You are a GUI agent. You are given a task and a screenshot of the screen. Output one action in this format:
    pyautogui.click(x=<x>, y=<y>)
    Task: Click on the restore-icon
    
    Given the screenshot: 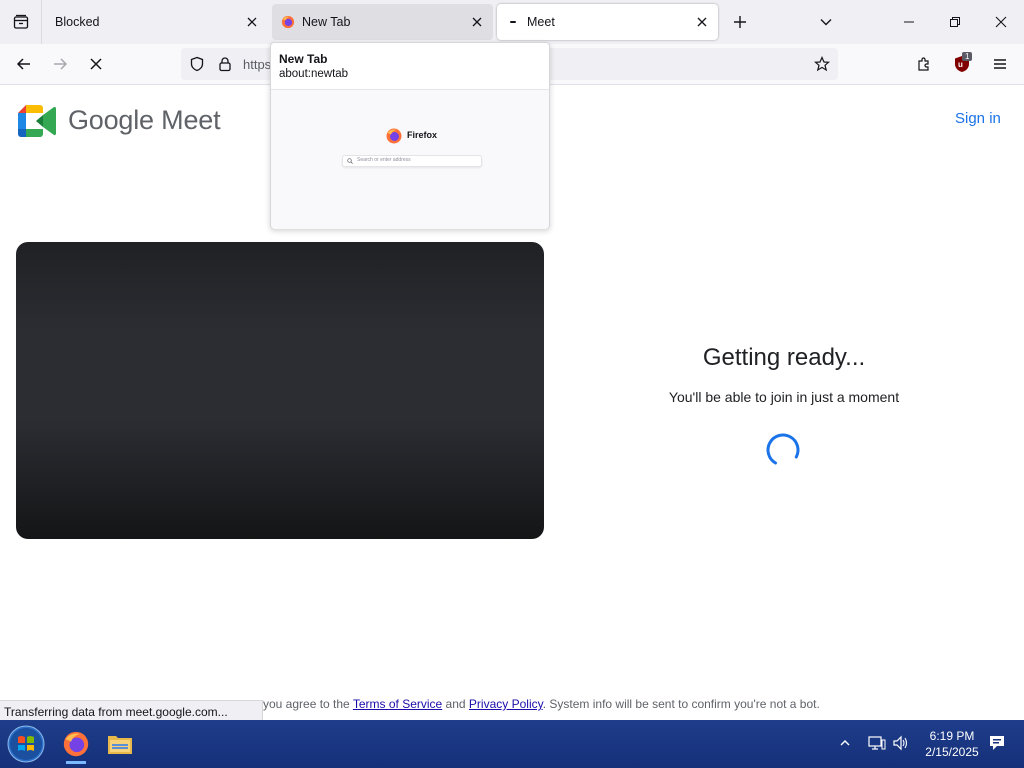 What is the action you would take?
    pyautogui.click(x=955, y=22)
    